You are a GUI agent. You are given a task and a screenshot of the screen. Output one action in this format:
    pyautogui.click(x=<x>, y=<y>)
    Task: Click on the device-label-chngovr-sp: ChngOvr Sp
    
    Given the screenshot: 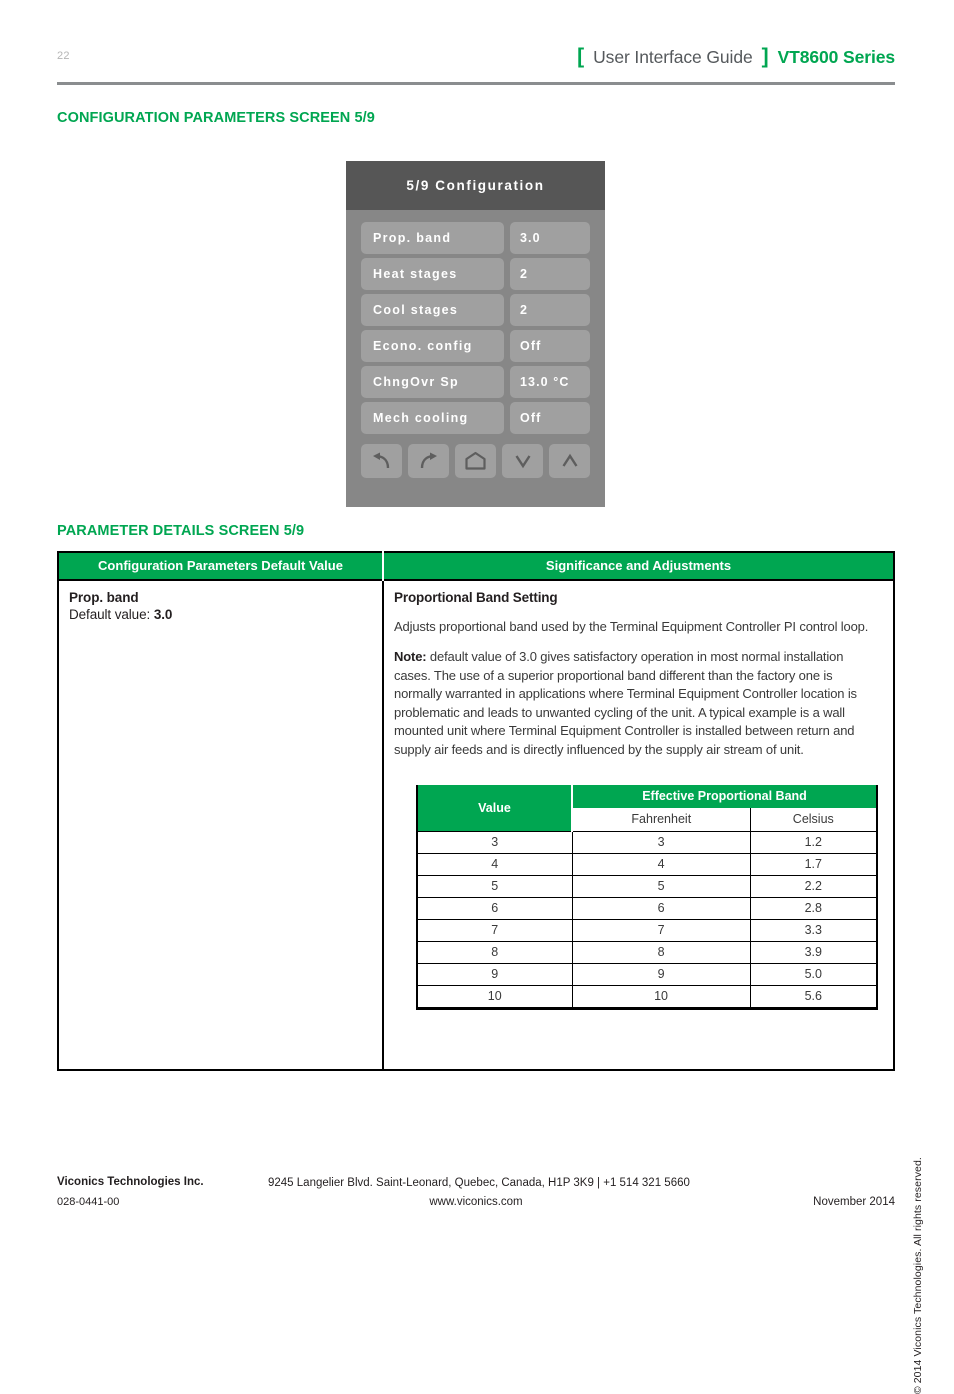 What is the action you would take?
    pyautogui.click(x=432, y=382)
    